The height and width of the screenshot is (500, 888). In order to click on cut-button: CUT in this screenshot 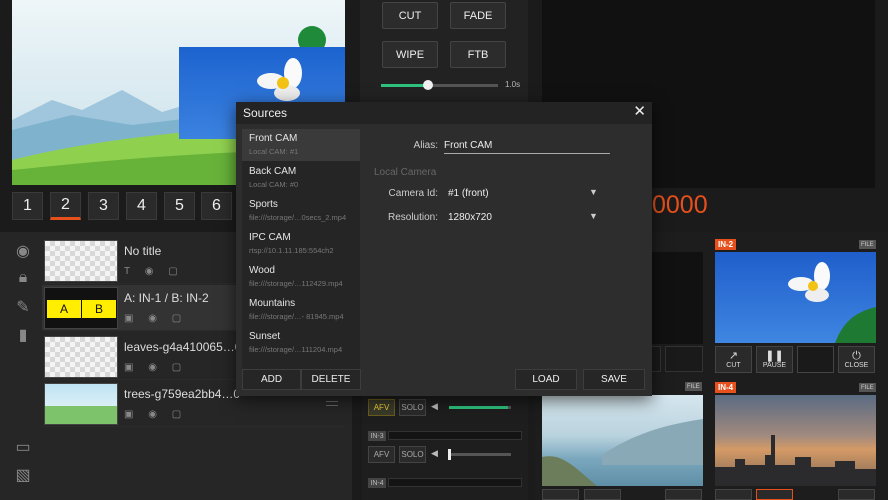, I will do `click(410, 15)`.